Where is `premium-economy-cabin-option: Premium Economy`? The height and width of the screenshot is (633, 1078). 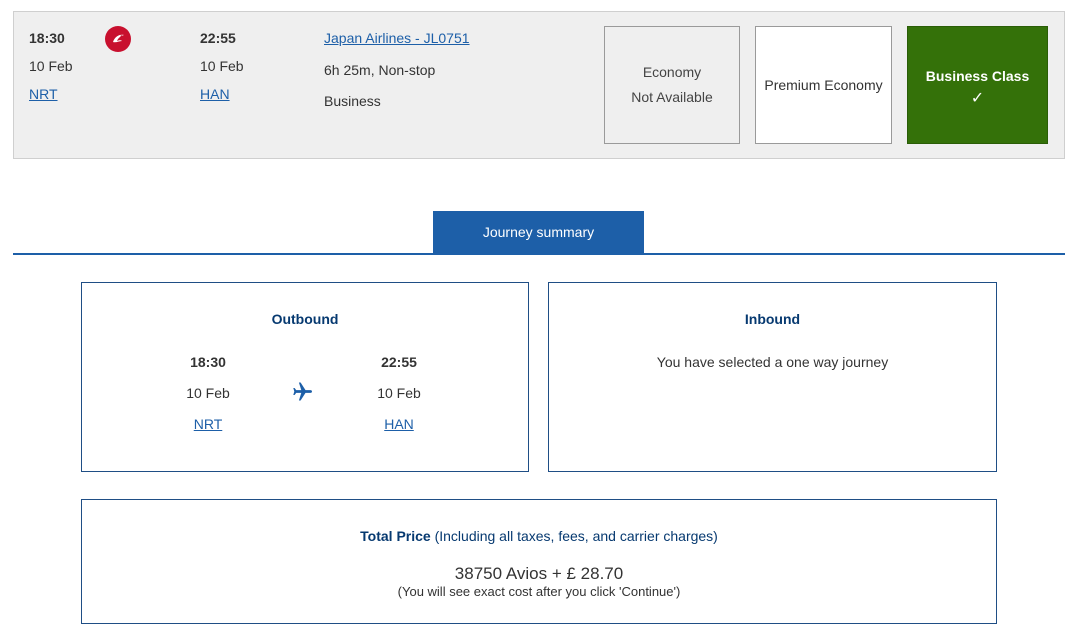 premium-economy-cabin-option: Premium Economy is located at coordinates (823, 85).